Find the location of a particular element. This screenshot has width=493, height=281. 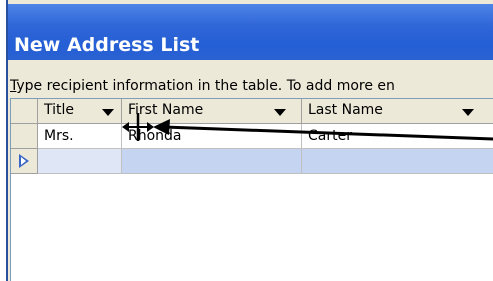

column-header-label: Title is located at coordinates (59, 110).